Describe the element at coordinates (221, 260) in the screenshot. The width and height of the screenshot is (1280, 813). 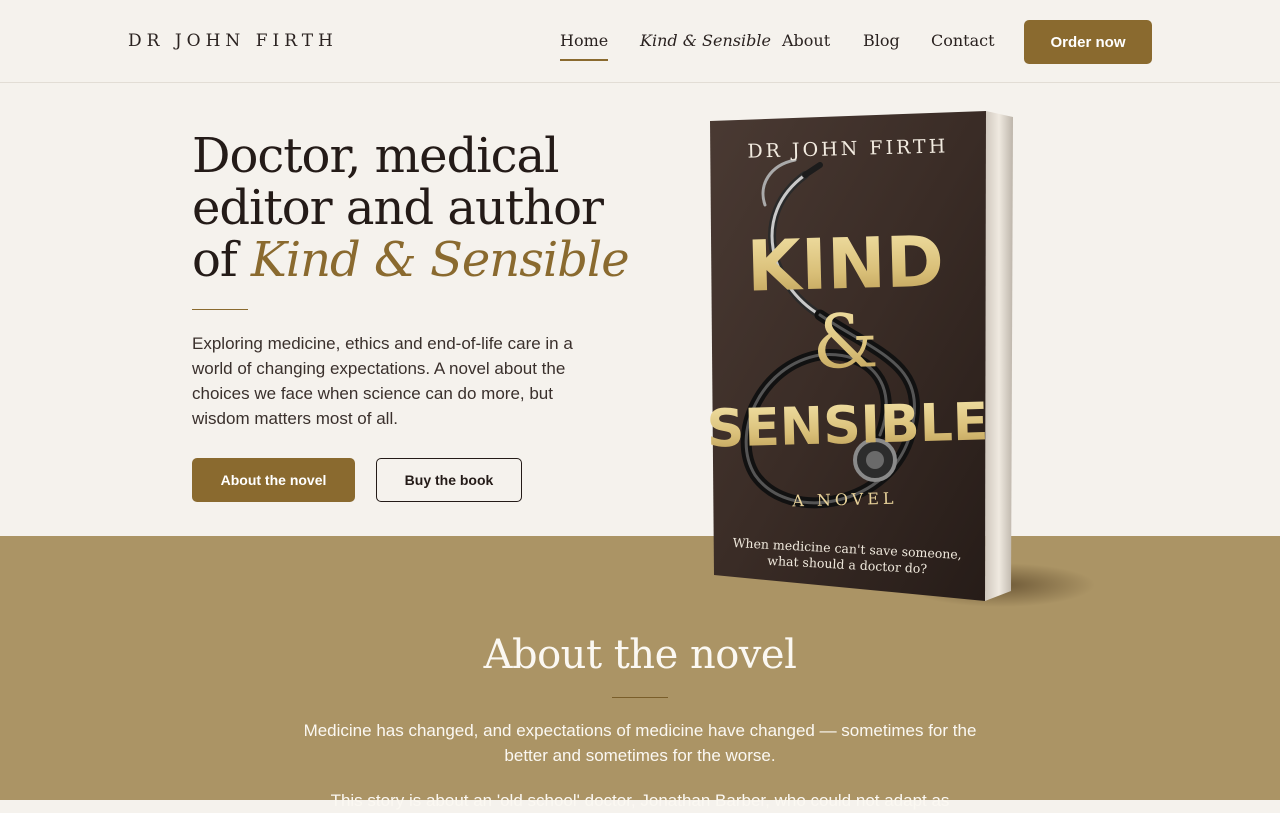
I see `hero-title-prefix: of` at that location.